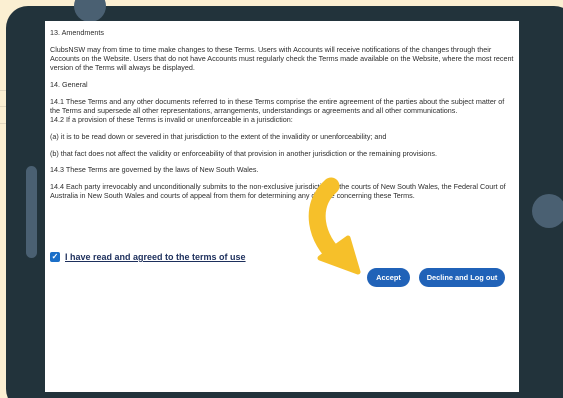  Describe the element at coordinates (31, 212) in the screenshot. I see `side-slider` at that location.